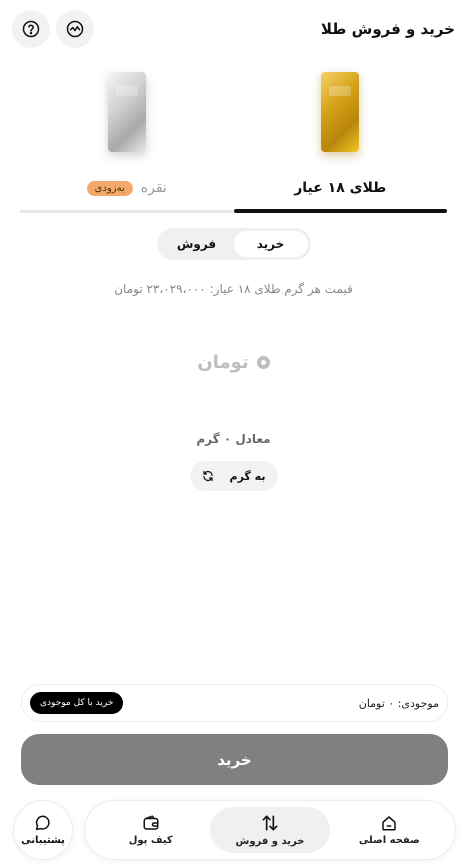 The width and height of the screenshot is (467, 864). I want to click on activity-icon, so click(75, 29).